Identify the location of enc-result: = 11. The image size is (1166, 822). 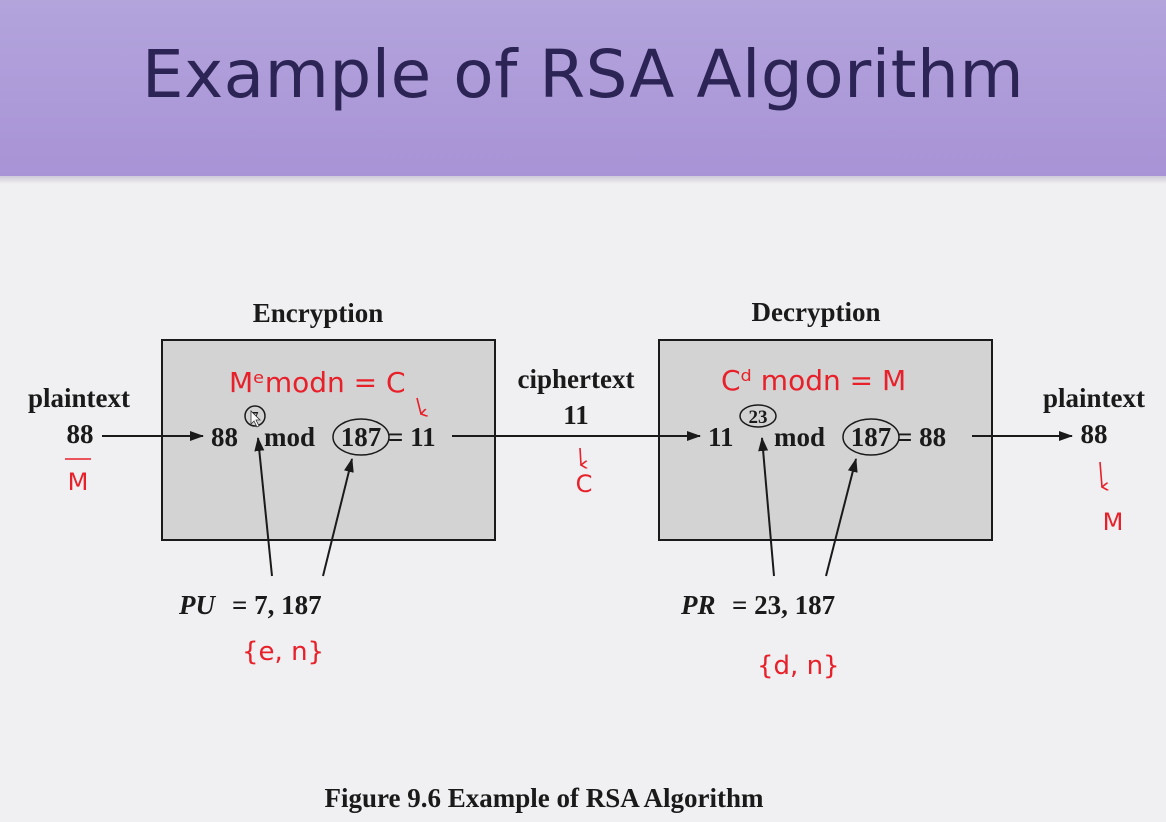
(412, 437).